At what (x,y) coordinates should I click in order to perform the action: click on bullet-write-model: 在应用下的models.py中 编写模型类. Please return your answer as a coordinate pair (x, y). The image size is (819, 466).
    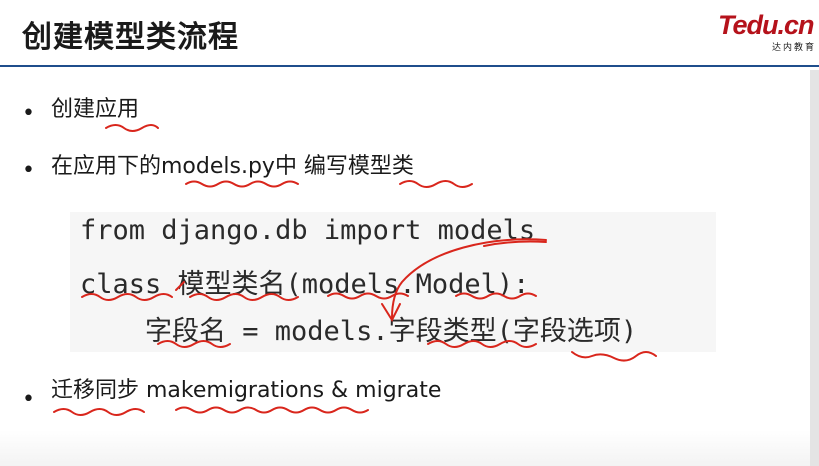
    Looking at the image, I should click on (232, 166).